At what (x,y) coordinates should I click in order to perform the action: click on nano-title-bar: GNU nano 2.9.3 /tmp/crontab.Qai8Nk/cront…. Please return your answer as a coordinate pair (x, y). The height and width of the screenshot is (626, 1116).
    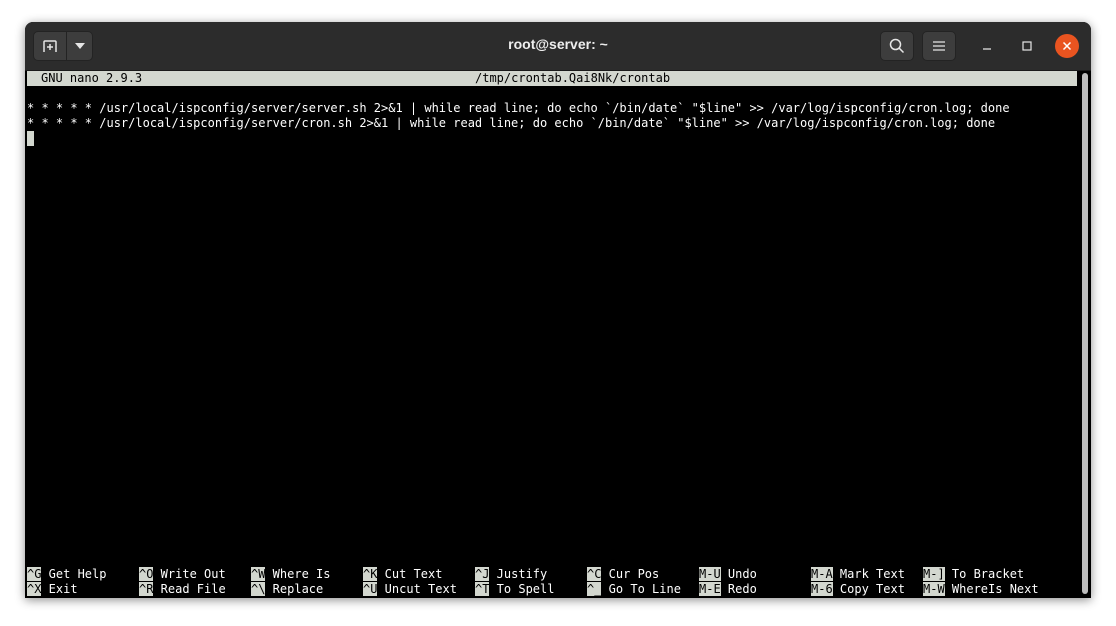
    Looking at the image, I should click on (552, 78).